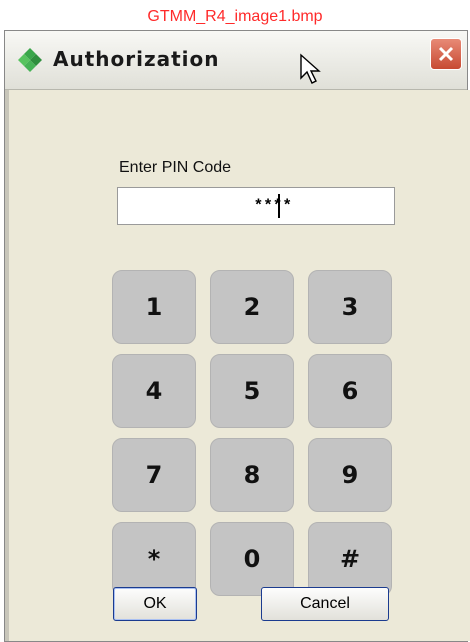  Describe the element at coordinates (252, 307) in the screenshot. I see `key-2: 2` at that location.